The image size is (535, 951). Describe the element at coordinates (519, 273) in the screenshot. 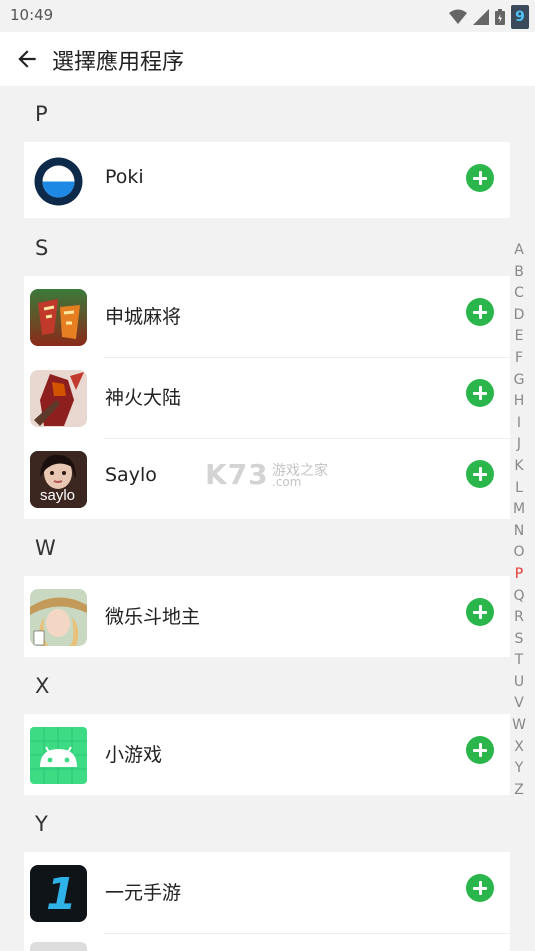

I see `index-letter-b: B` at that location.